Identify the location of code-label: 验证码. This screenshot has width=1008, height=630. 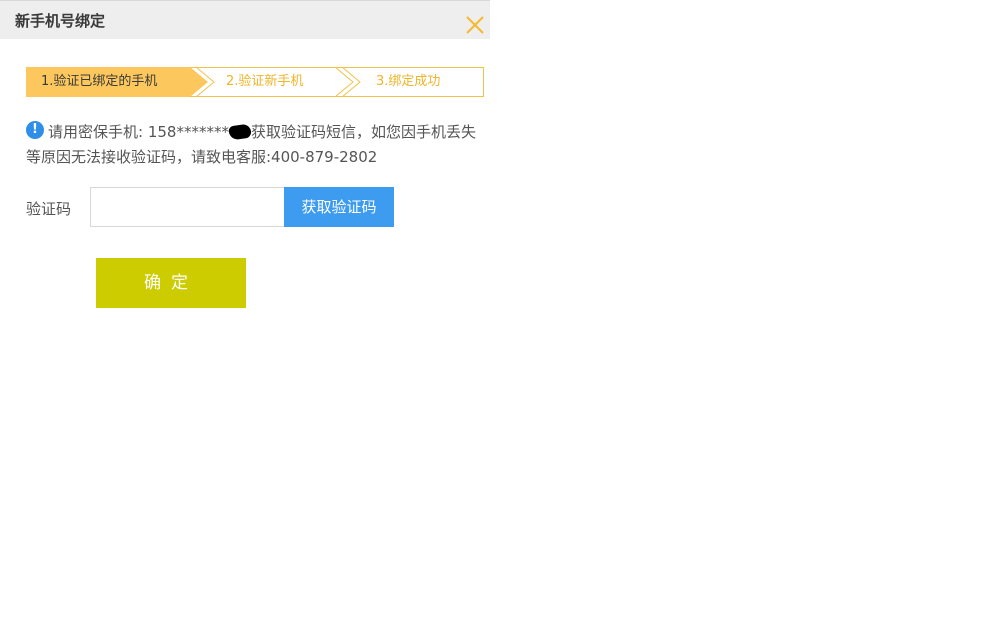
(49, 209).